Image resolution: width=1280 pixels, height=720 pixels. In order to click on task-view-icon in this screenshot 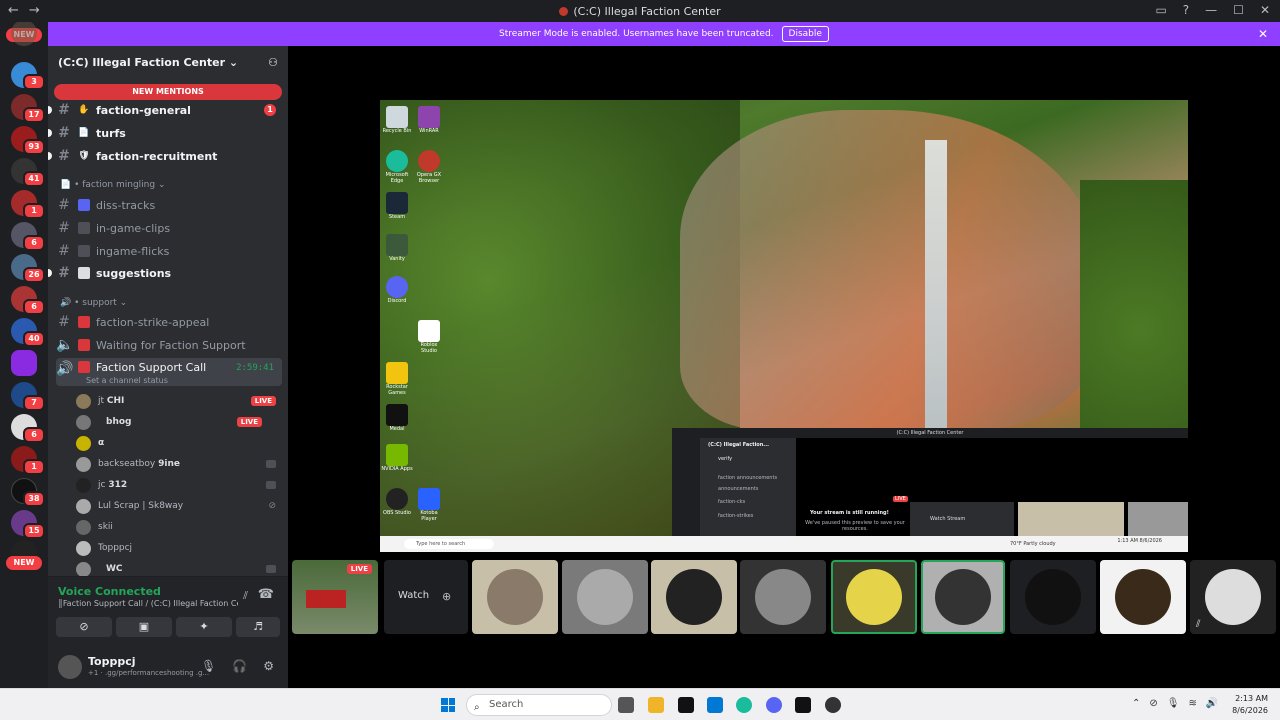, I will do `click(626, 705)`.